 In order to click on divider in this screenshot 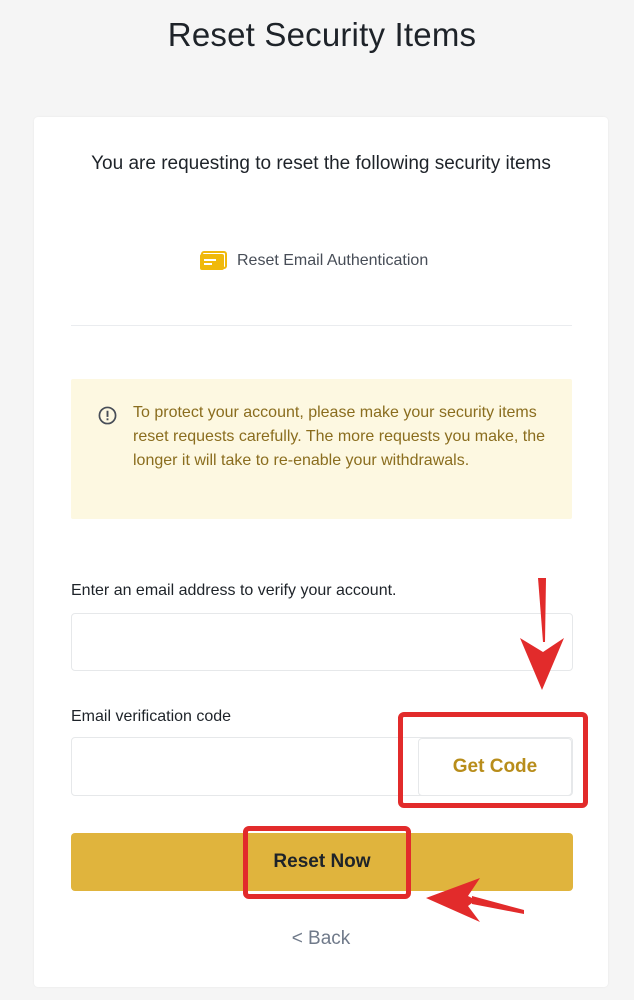, I will do `click(321, 325)`.